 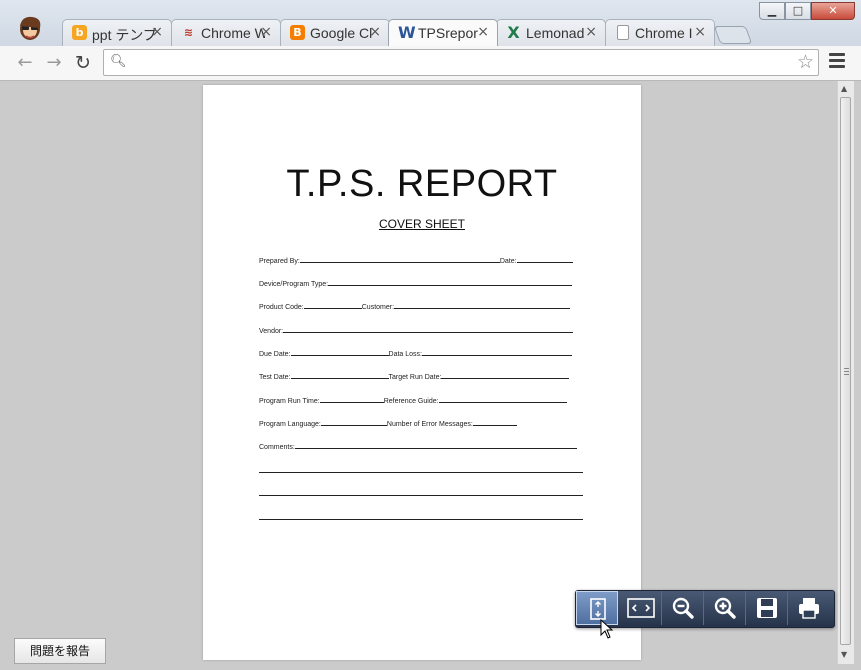 What do you see at coordinates (551, 32) in the screenshot?
I see `tab-lemonade: X Lemonad ×` at bounding box center [551, 32].